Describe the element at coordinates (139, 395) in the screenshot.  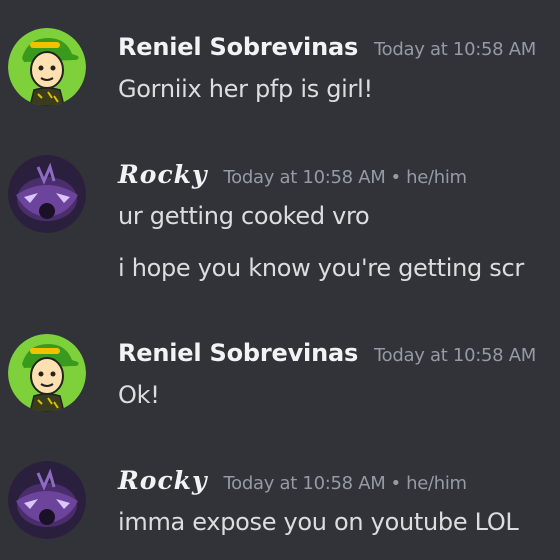
I see `message-text: Ok!` at that location.